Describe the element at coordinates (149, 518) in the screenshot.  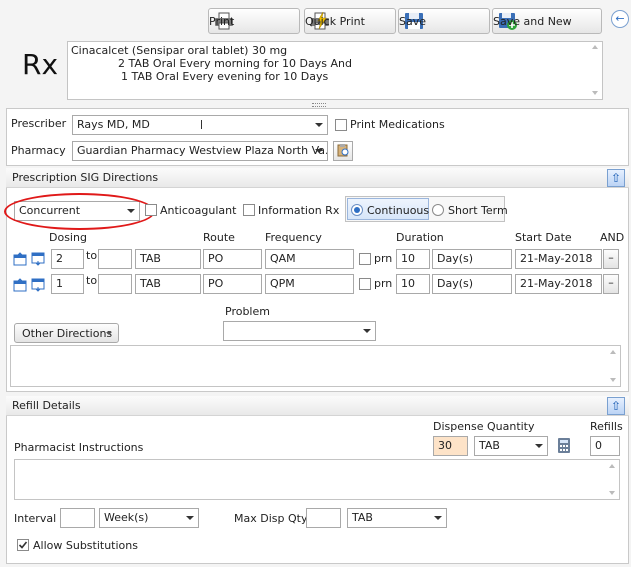
I see `interval-unit-select: Week(s)` at that location.